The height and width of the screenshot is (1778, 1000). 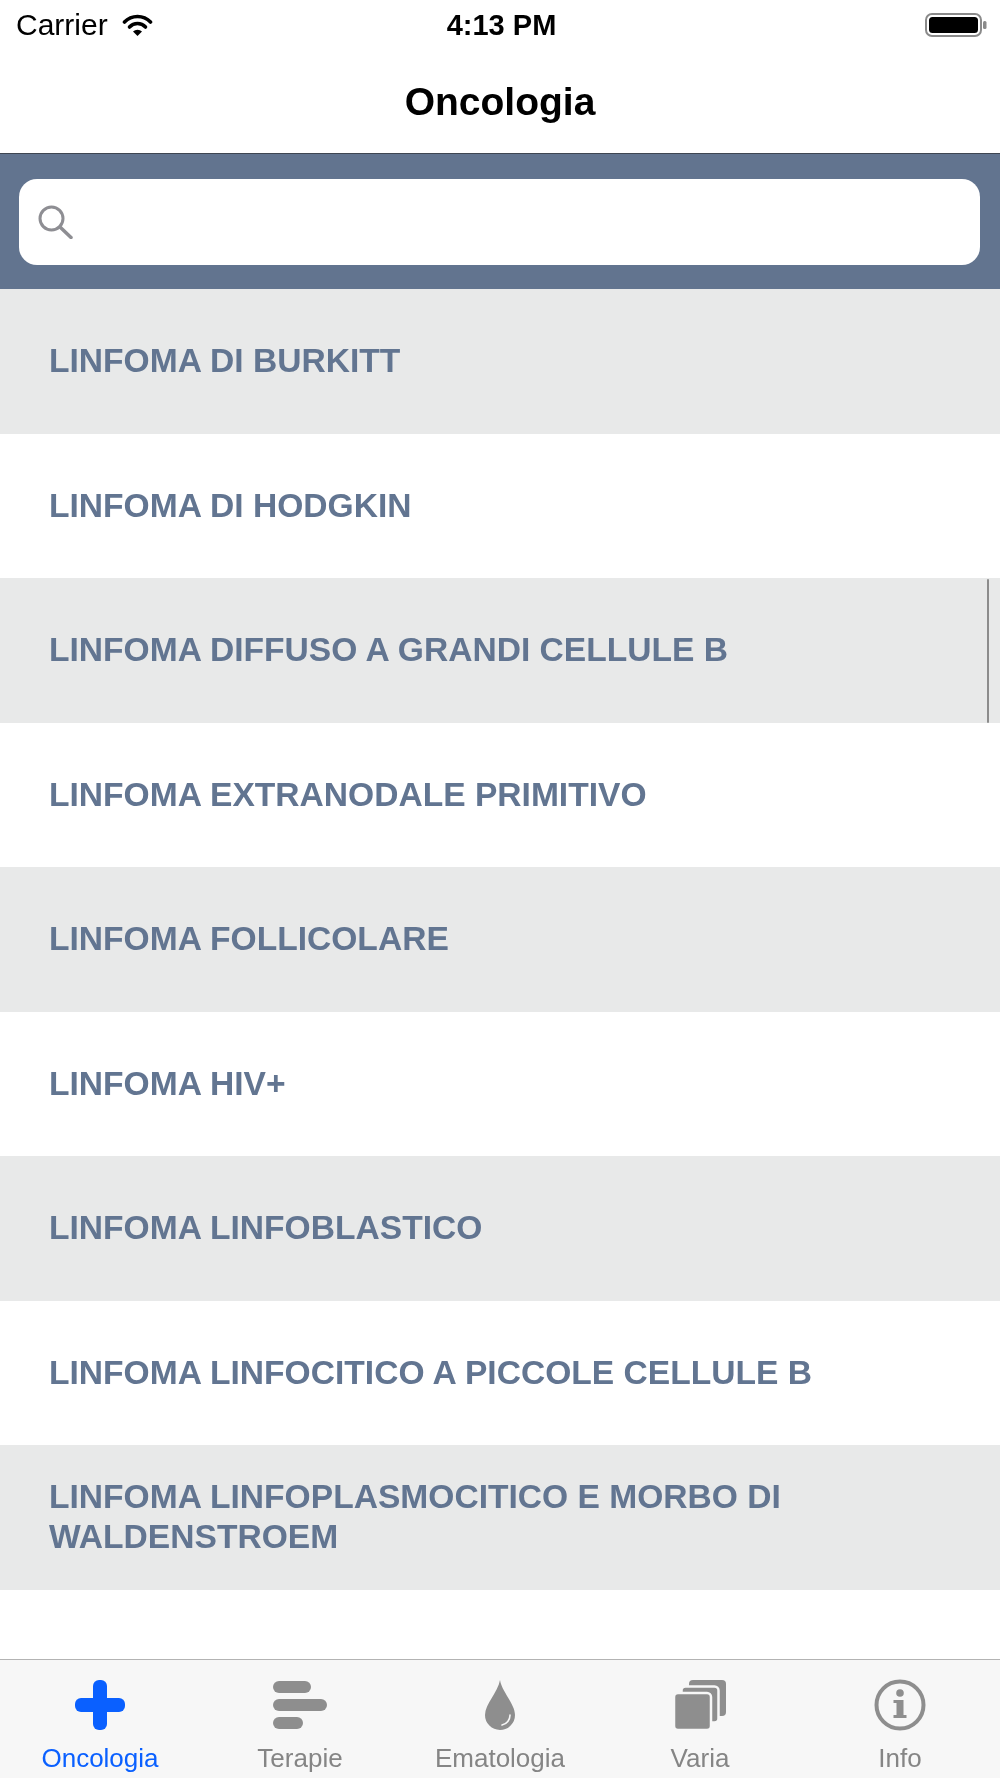 I want to click on tab: Oncologia, so click(x=100, y=1719).